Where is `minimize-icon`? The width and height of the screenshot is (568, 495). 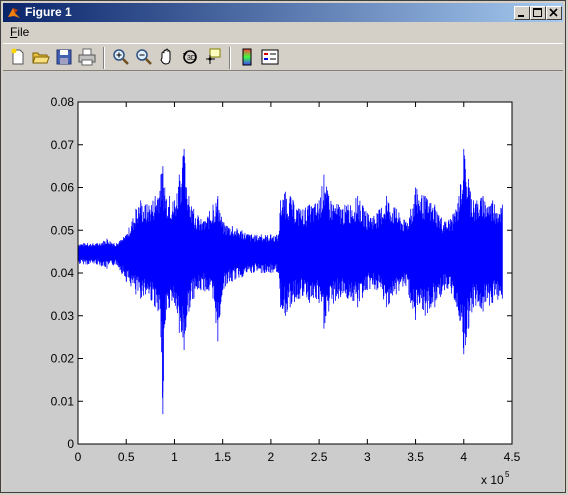
minimize-icon is located at coordinates (521, 16).